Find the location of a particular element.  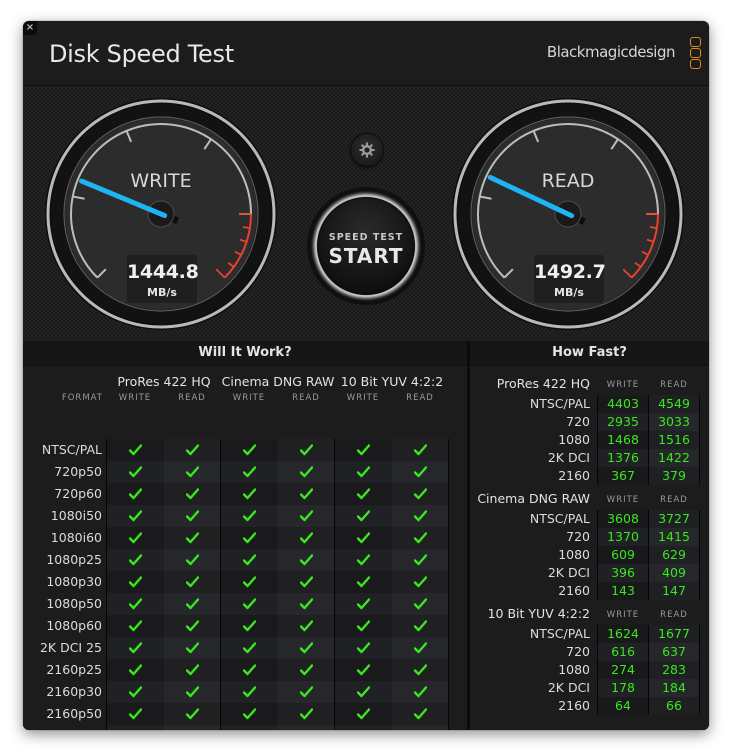

table-row: 1080p50 is located at coordinates (245, 604).